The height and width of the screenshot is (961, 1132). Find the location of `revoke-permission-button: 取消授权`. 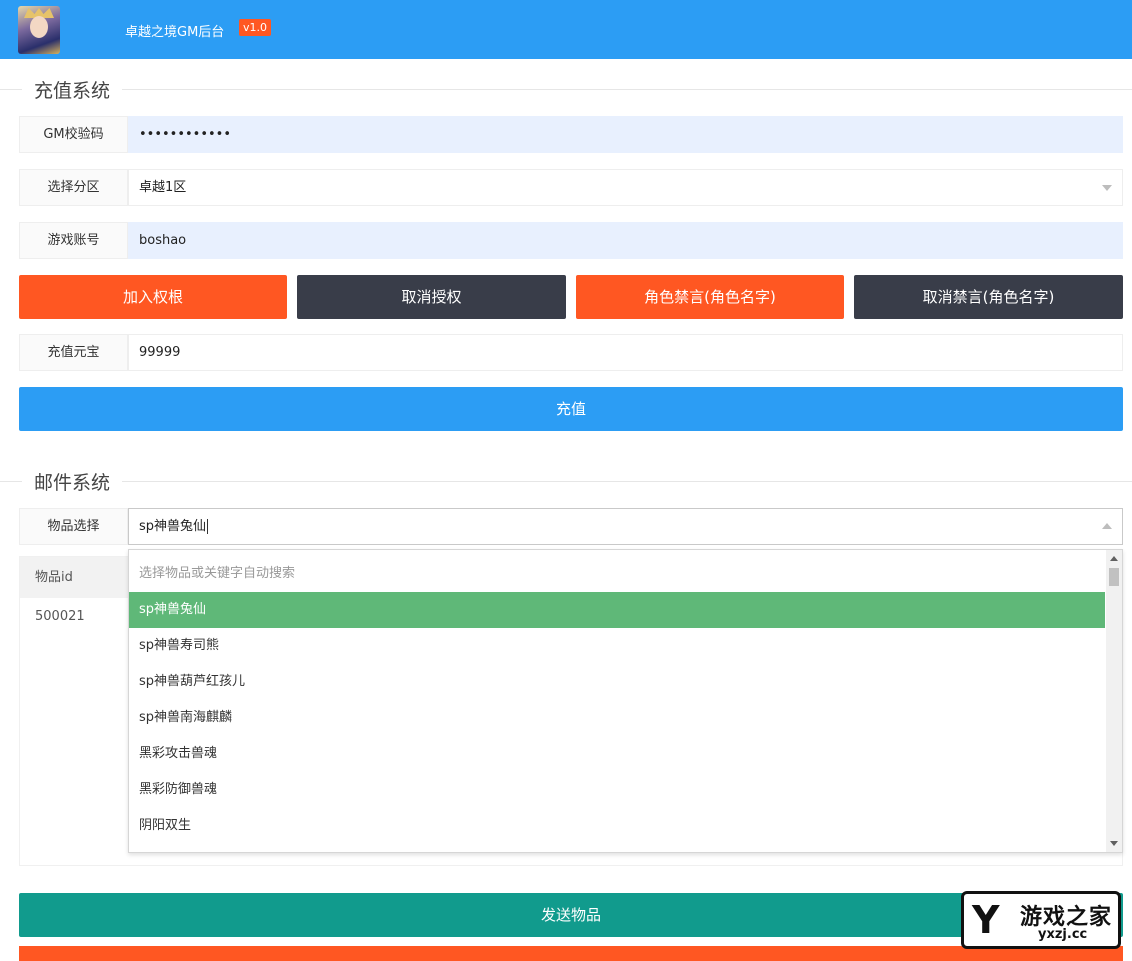

revoke-permission-button: 取消授权 is located at coordinates (431, 297).